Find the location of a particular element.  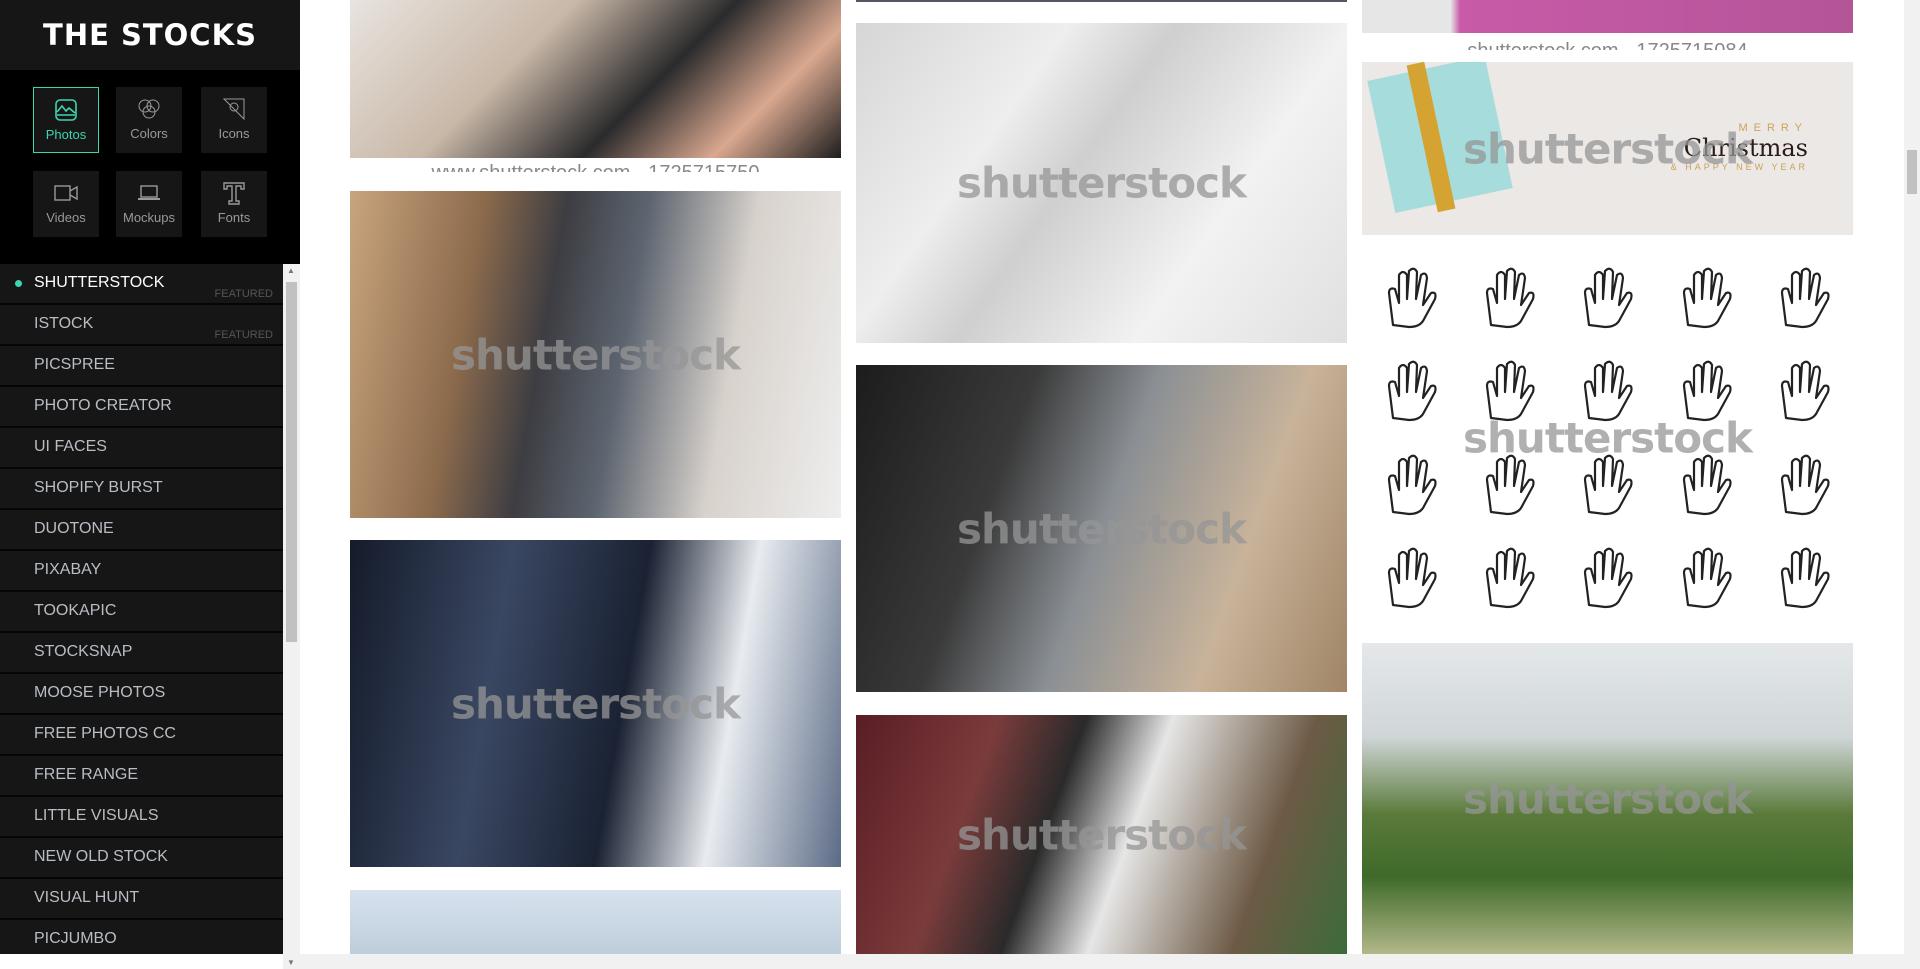

category-photos: Photos is located at coordinates (66, 120).